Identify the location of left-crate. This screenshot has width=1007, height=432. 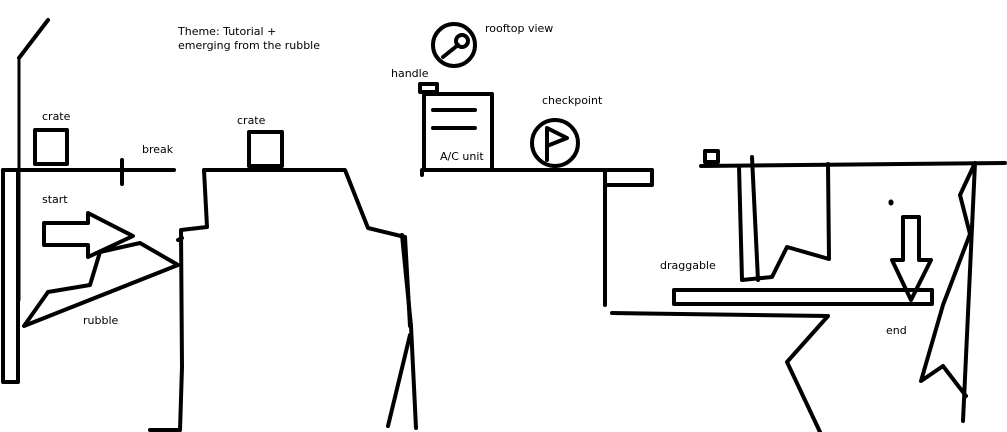
(51, 147).